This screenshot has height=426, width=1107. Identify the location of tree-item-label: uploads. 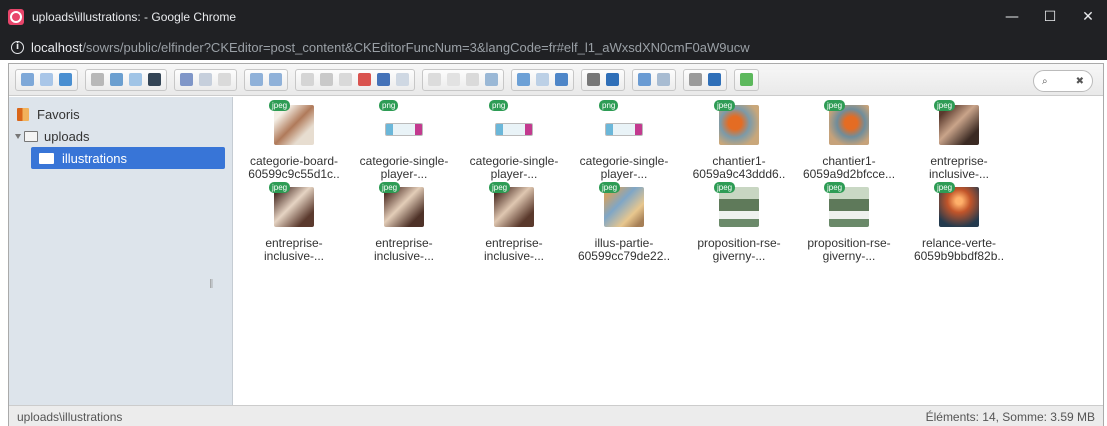
(67, 136).